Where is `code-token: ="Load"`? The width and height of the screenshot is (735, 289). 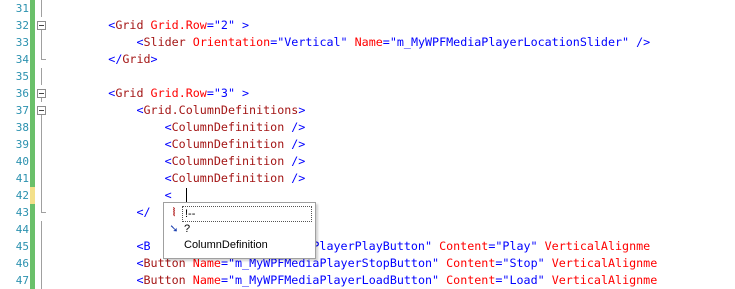 code-token: ="Load" is located at coordinates (520, 280).